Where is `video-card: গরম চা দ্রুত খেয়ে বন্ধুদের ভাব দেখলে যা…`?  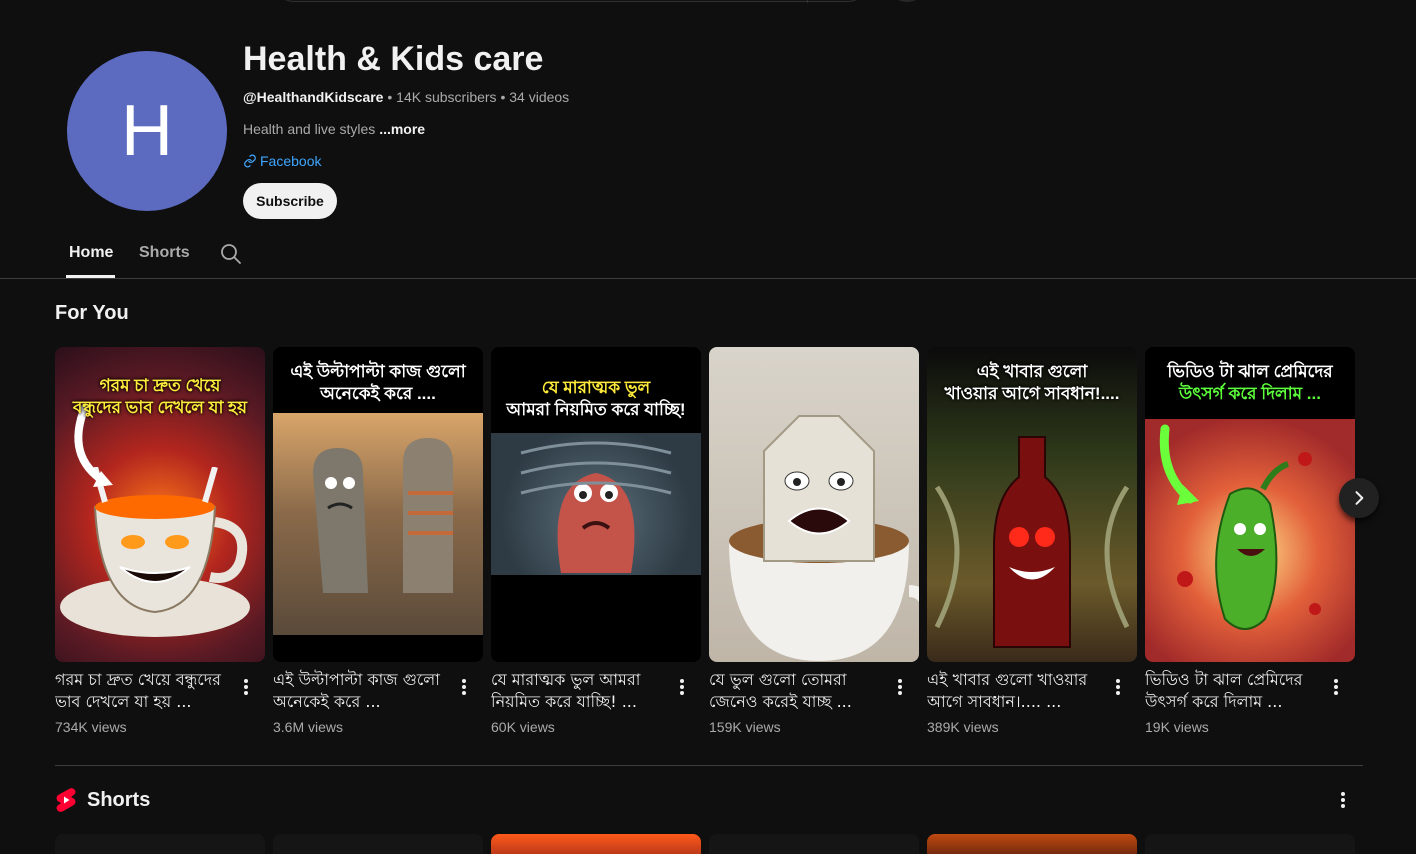
video-card: গরম চা দ্রুত খেয়ে বন্ধুদের ভাব দেখলে যা… is located at coordinates (160, 541).